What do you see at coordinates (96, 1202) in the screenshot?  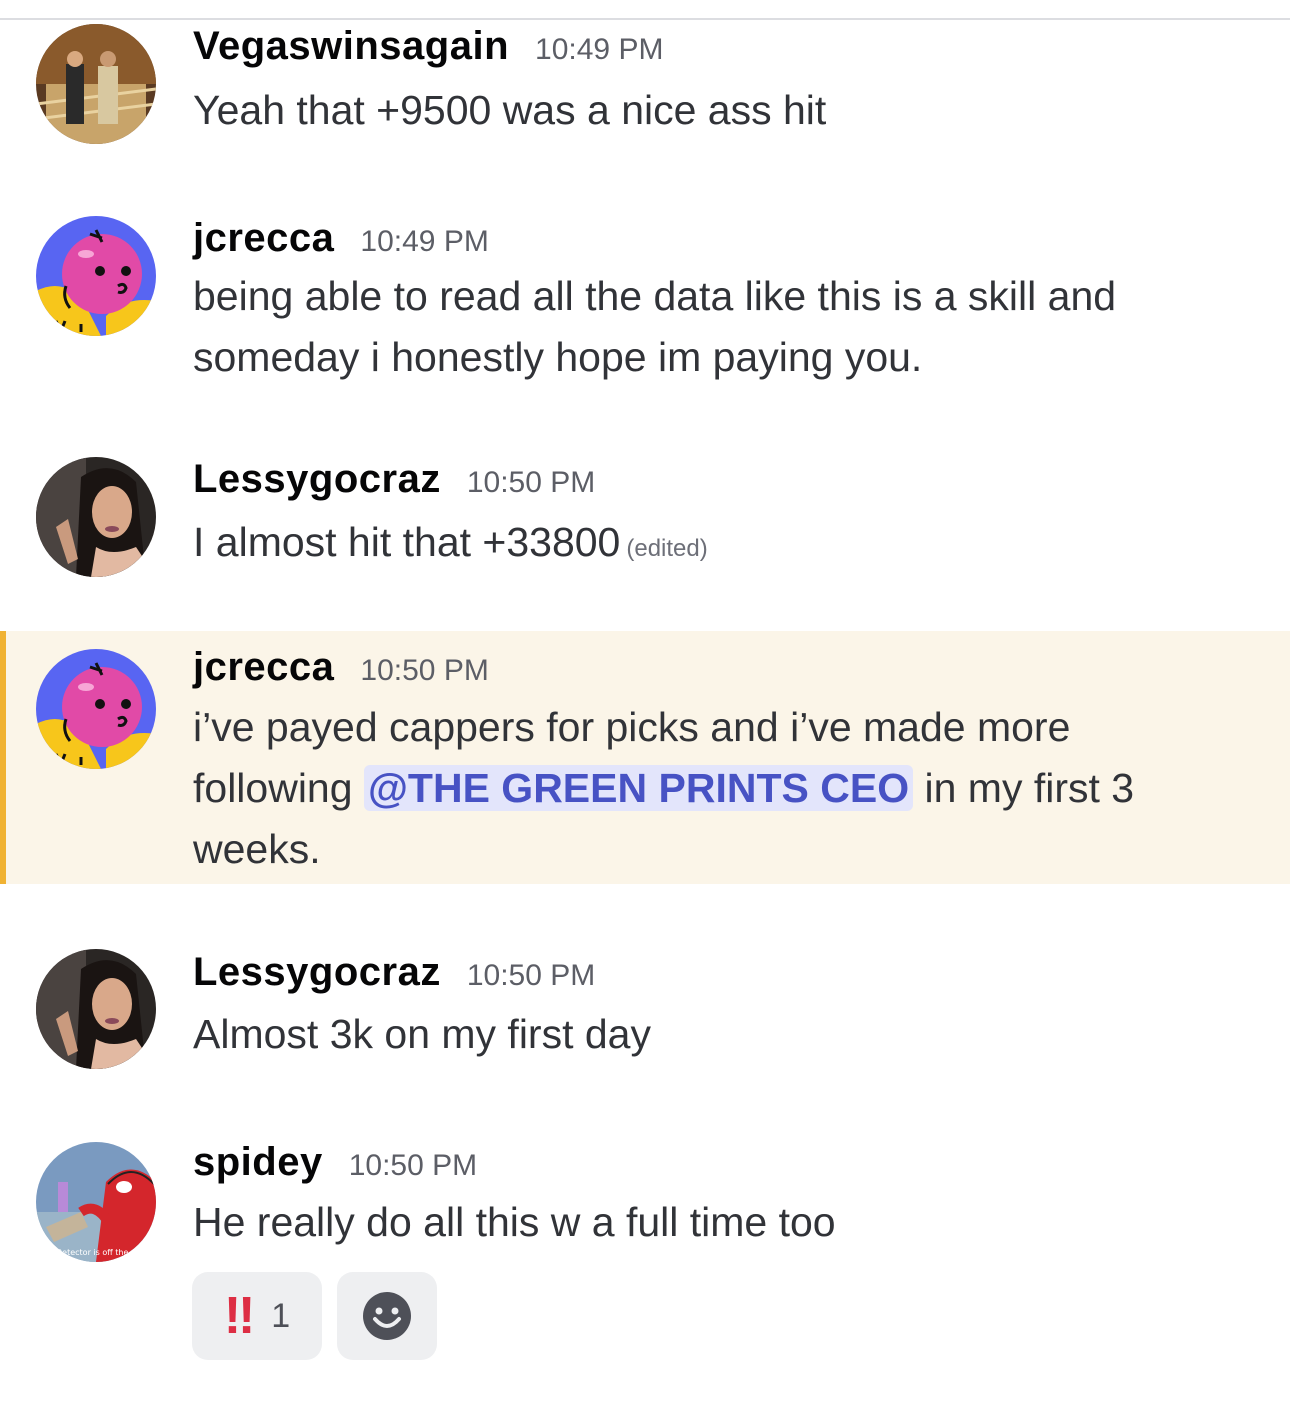 I see `avatar: Detector is off the` at bounding box center [96, 1202].